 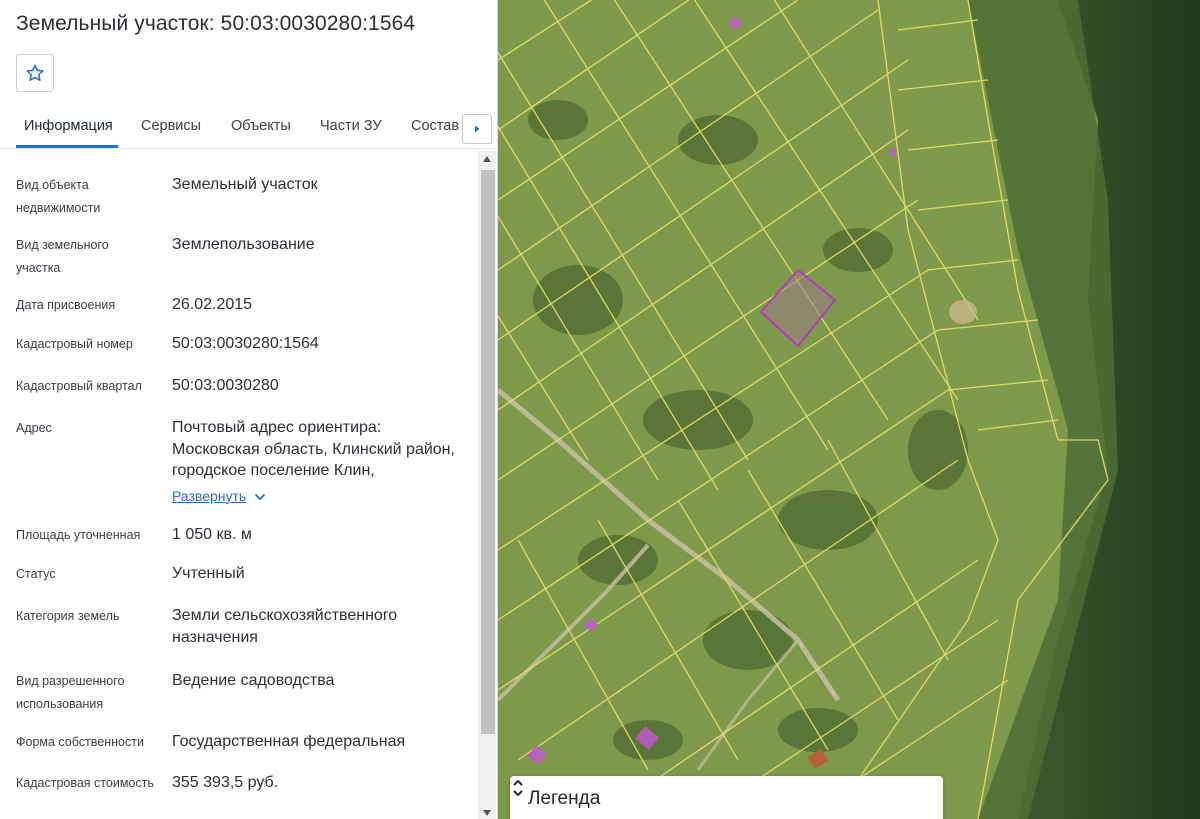 I want to click on bare-ground-patch, so click(x=963, y=312).